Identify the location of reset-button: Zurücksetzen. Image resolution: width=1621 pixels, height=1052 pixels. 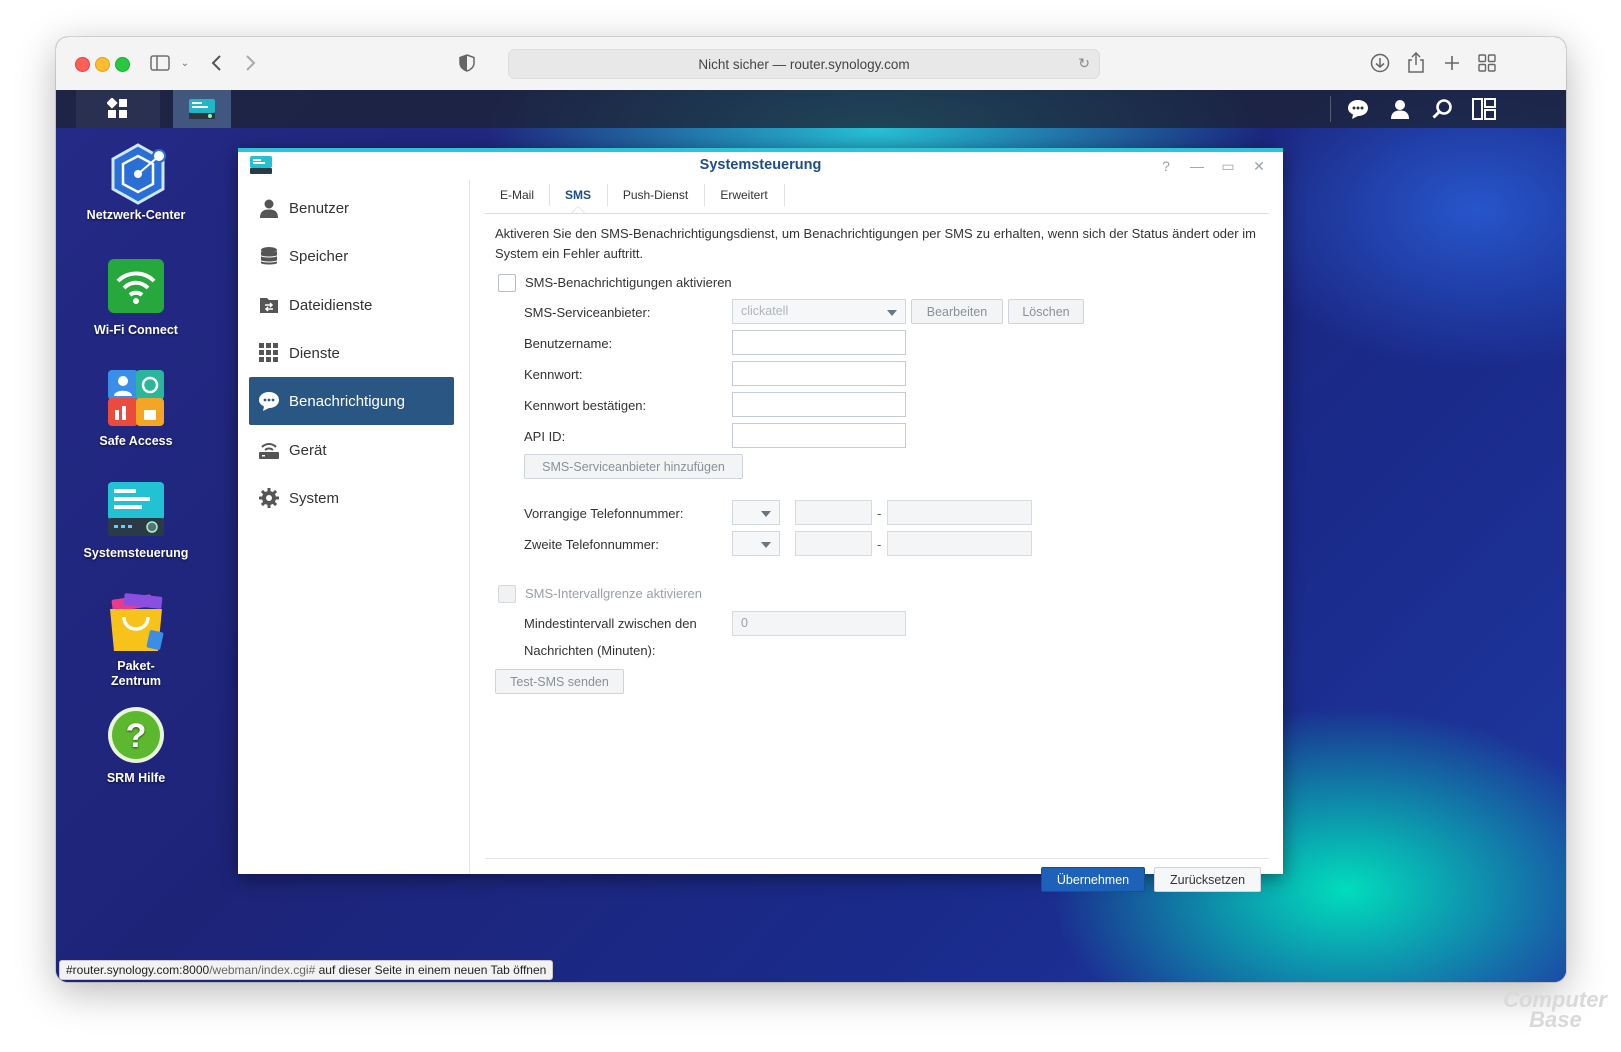
(1207, 879).